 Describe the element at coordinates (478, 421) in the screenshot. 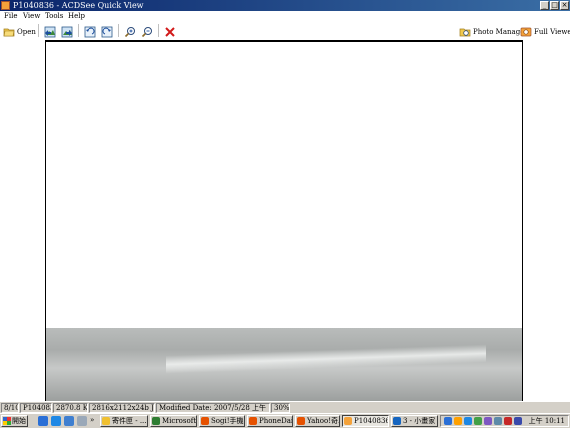

I see `antivirus-icon` at that location.